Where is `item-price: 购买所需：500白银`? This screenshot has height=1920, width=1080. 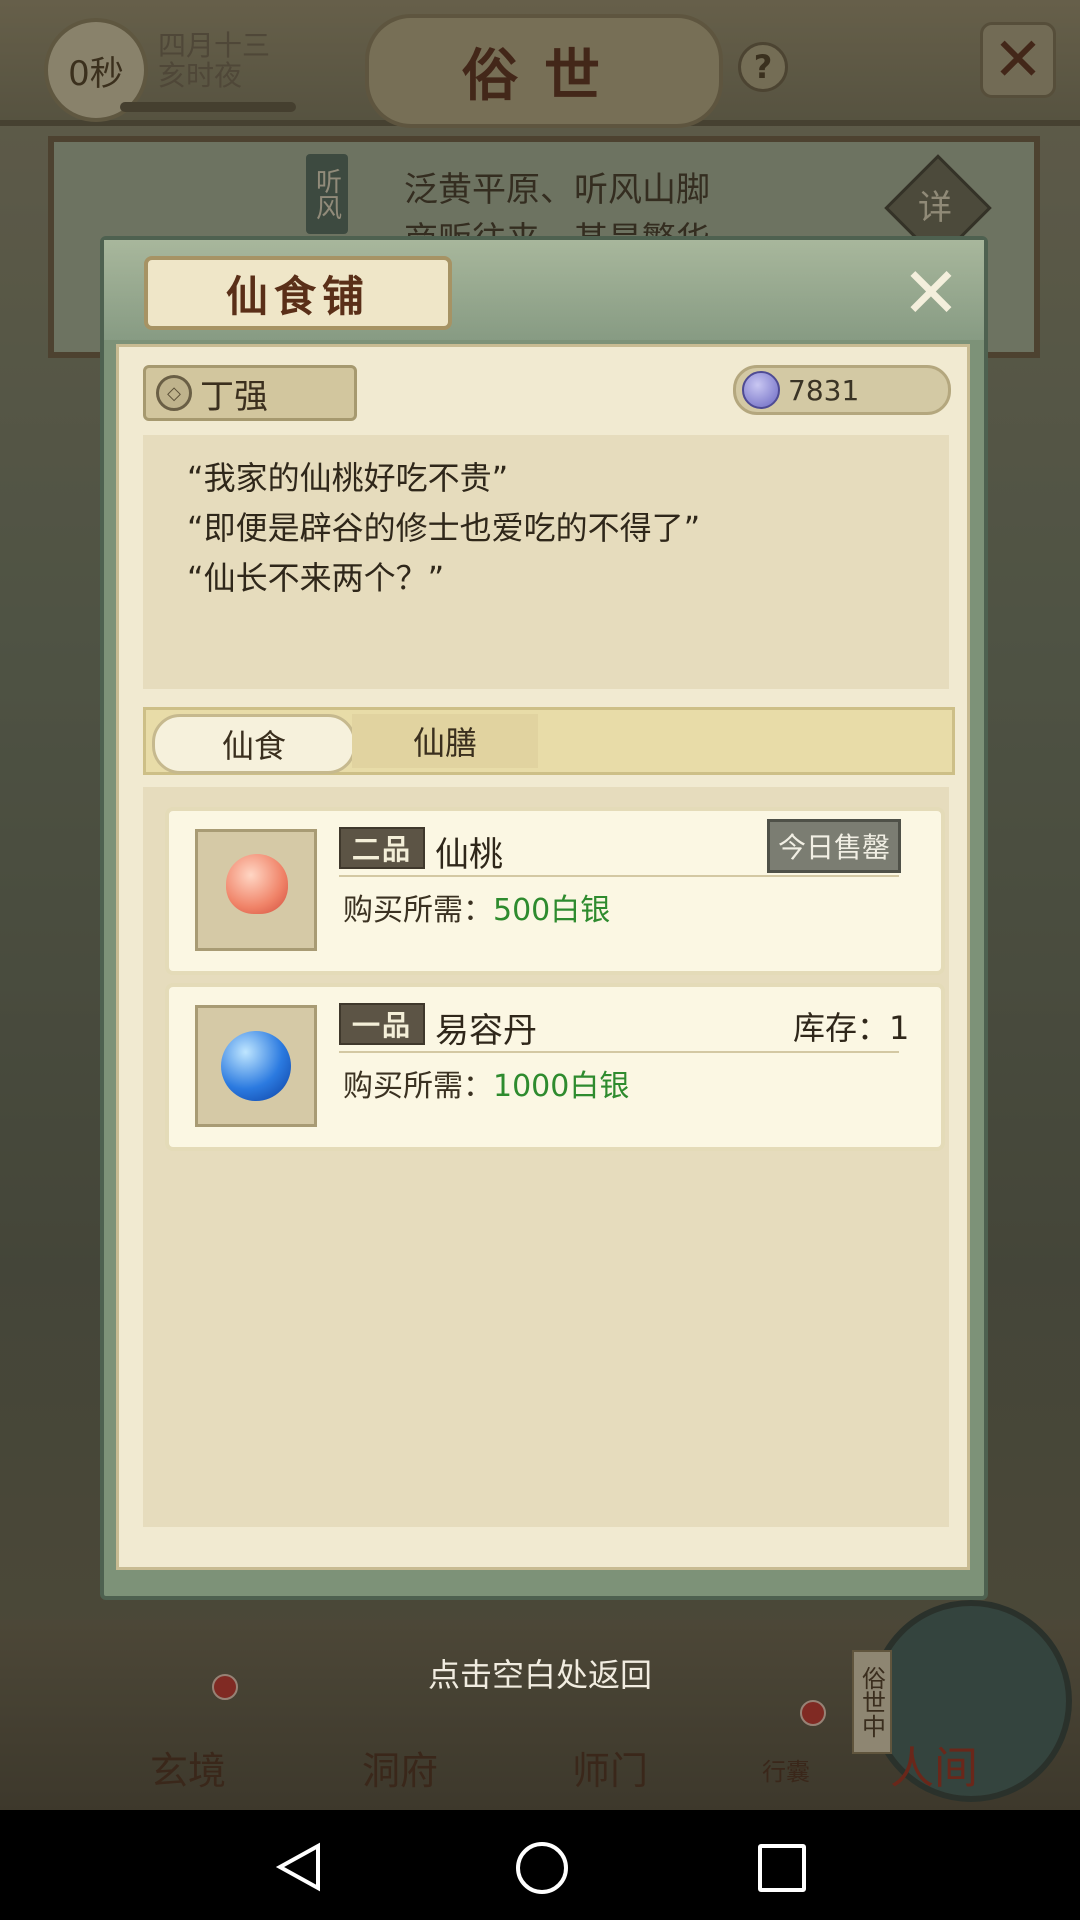
item-price: 购买所需：500白银 is located at coordinates (476, 907).